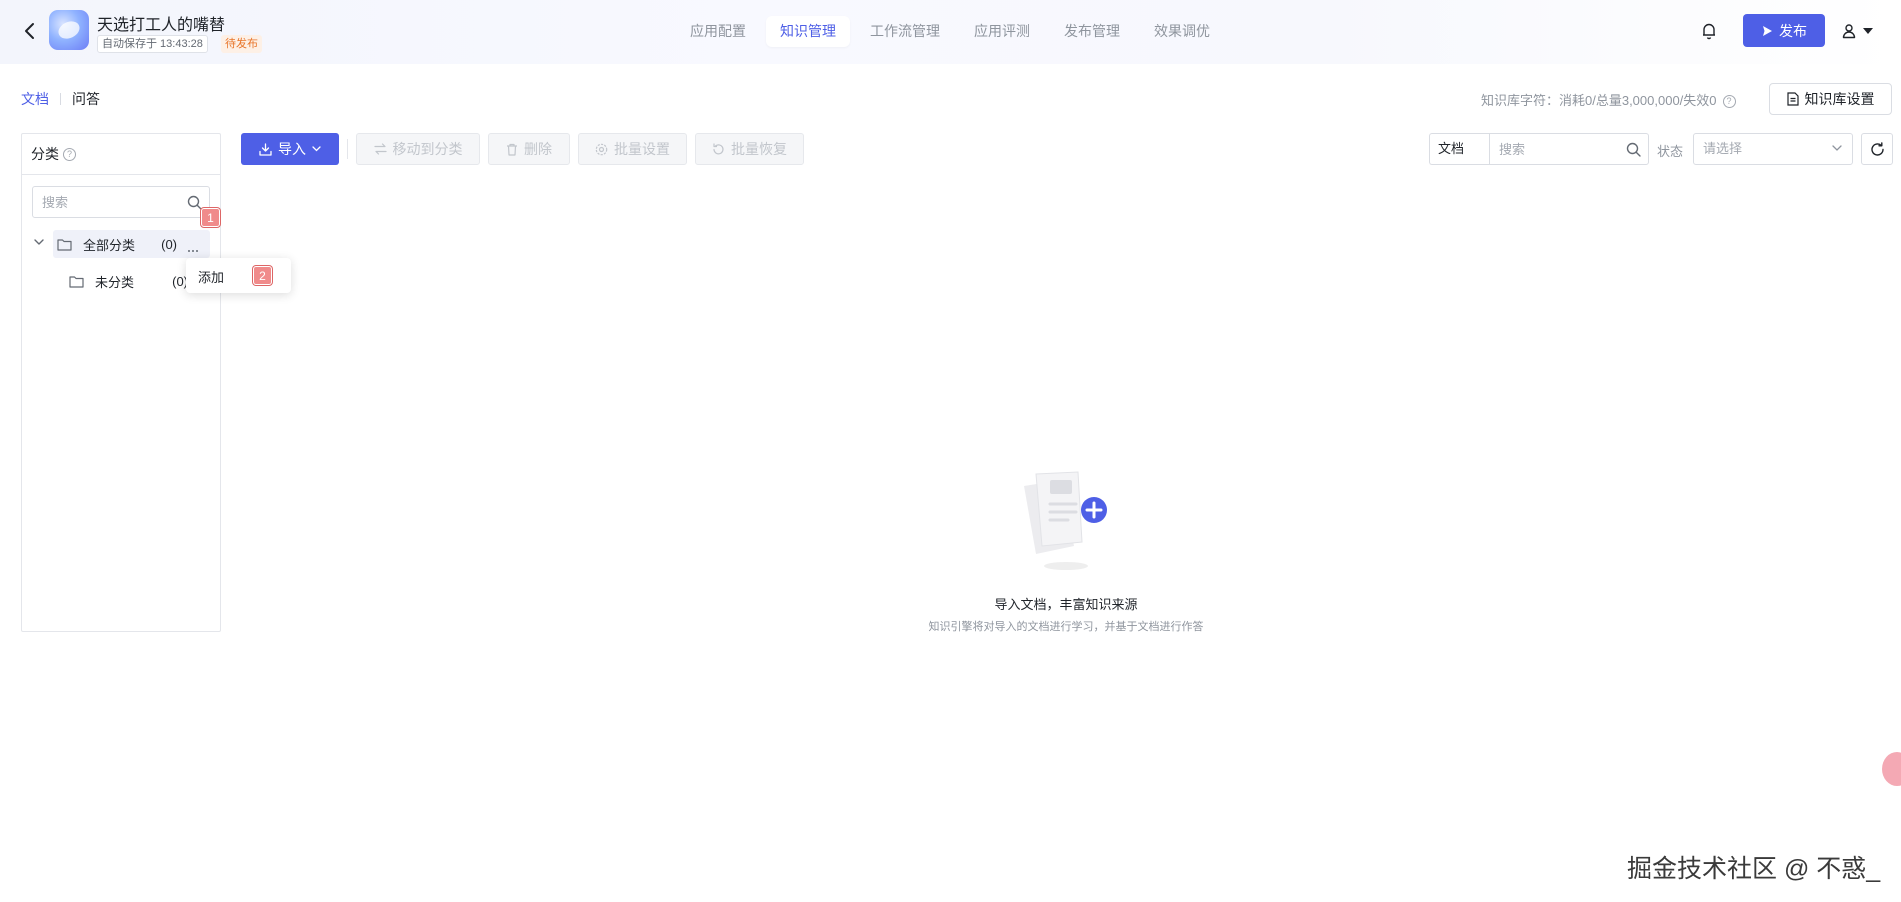 The width and height of the screenshot is (1901, 902). I want to click on floating-assistant-button, so click(1891, 769).